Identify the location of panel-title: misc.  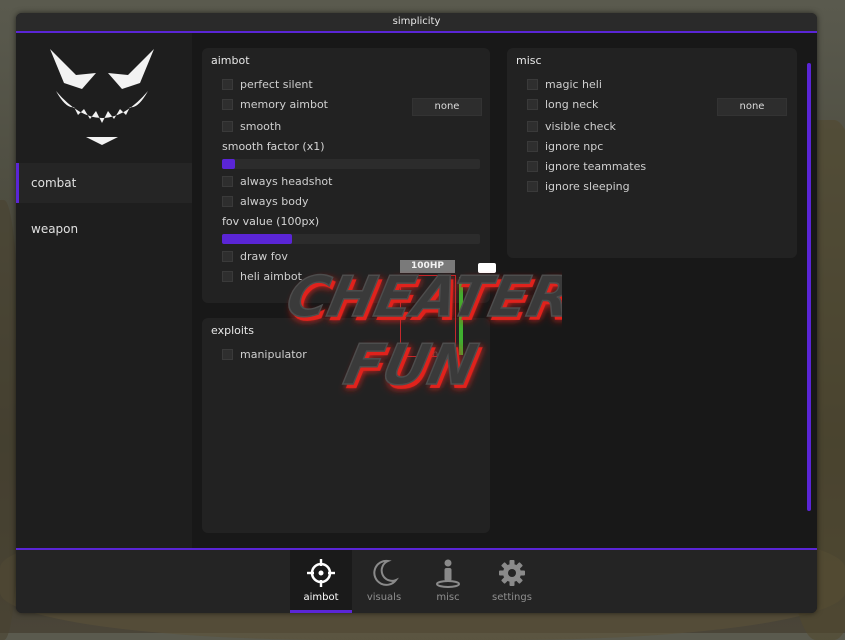
(529, 60).